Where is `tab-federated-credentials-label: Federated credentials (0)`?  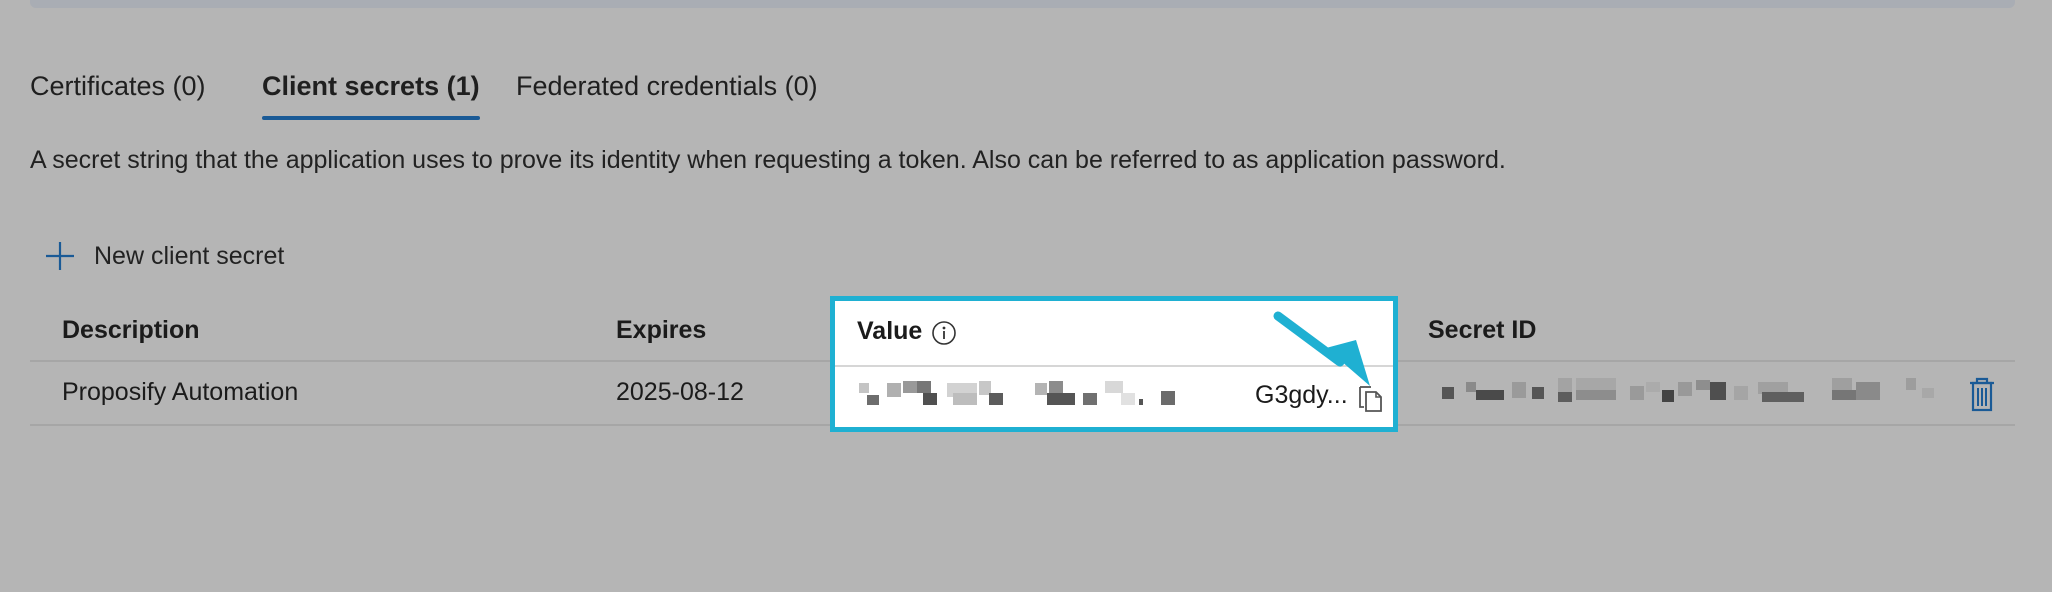 tab-federated-credentials-label: Federated credentials (0) is located at coordinates (667, 86).